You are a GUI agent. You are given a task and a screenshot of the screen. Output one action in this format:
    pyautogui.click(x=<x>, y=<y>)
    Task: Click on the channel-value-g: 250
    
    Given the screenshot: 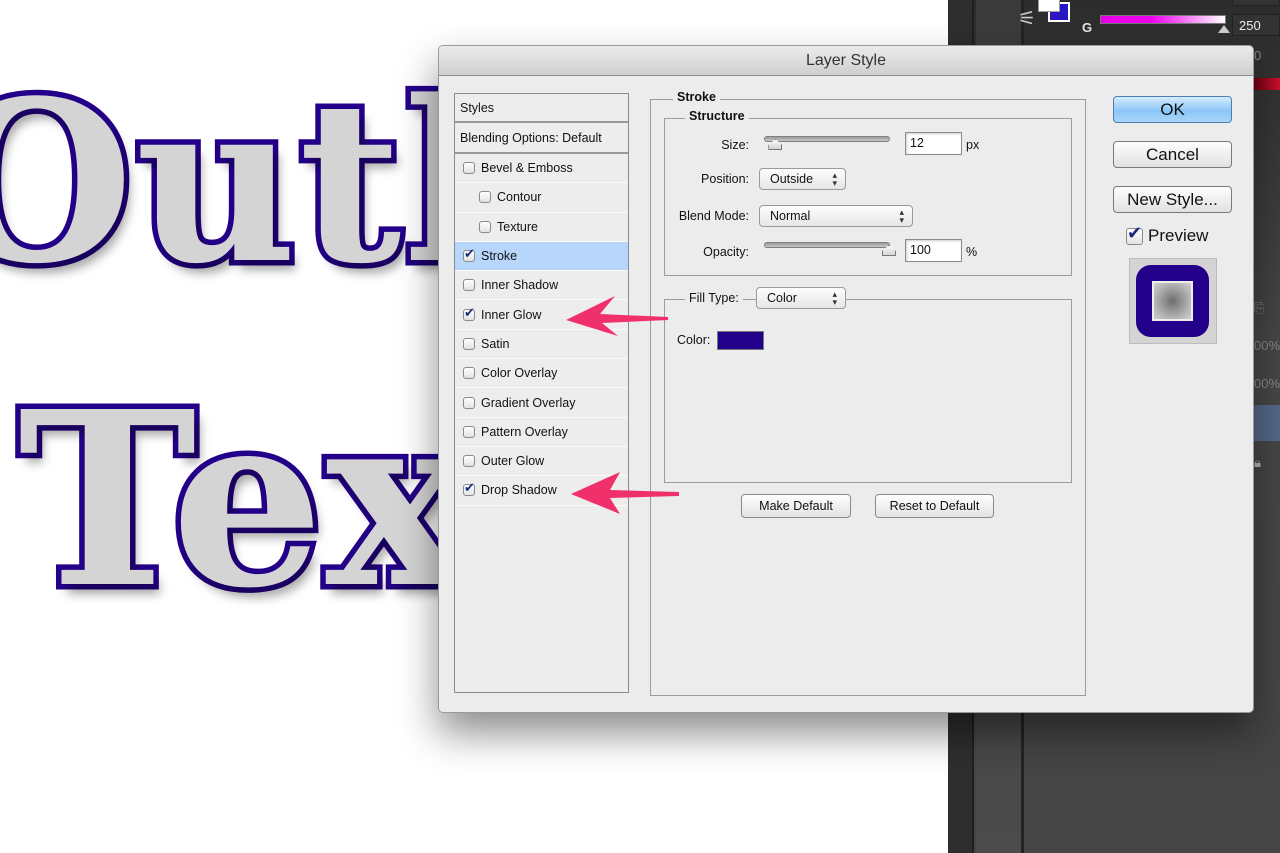 What is the action you would take?
    pyautogui.click(x=1256, y=25)
    